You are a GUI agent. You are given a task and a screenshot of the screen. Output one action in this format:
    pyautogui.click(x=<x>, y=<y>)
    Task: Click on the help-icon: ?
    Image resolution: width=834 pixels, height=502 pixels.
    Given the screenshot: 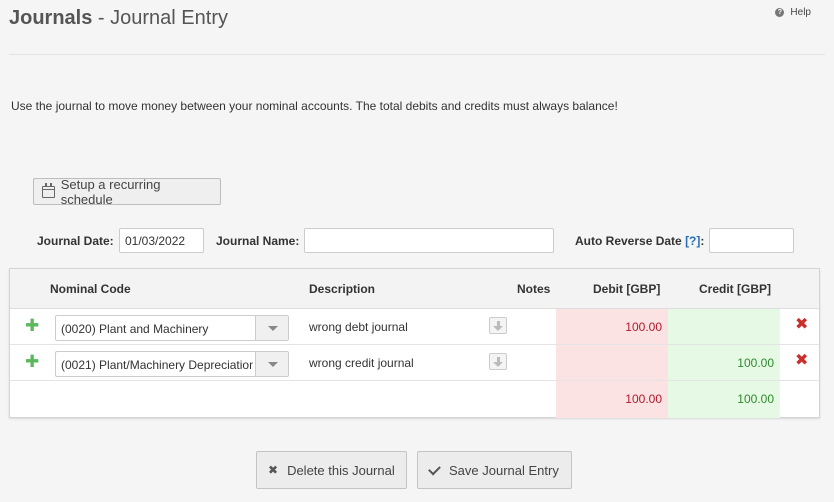 What is the action you would take?
    pyautogui.click(x=780, y=12)
    